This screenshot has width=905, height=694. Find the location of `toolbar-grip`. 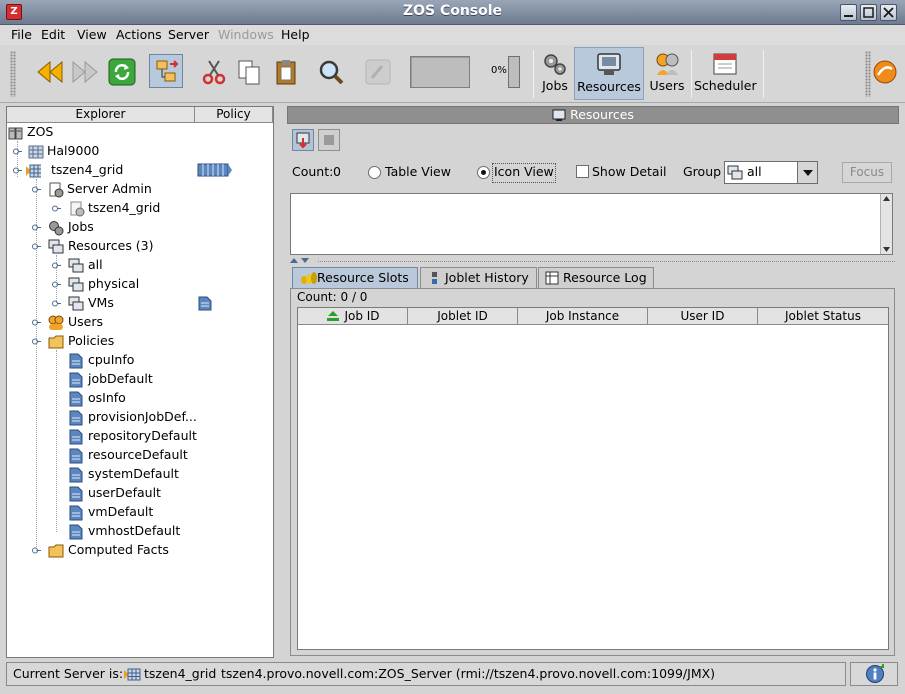

toolbar-grip is located at coordinates (13, 74).